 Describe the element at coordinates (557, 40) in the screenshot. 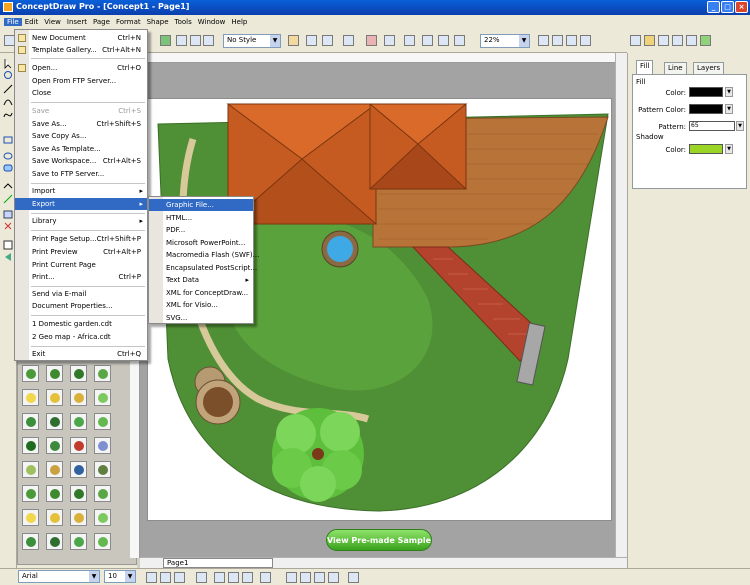

I see `zoom-out-icon` at that location.